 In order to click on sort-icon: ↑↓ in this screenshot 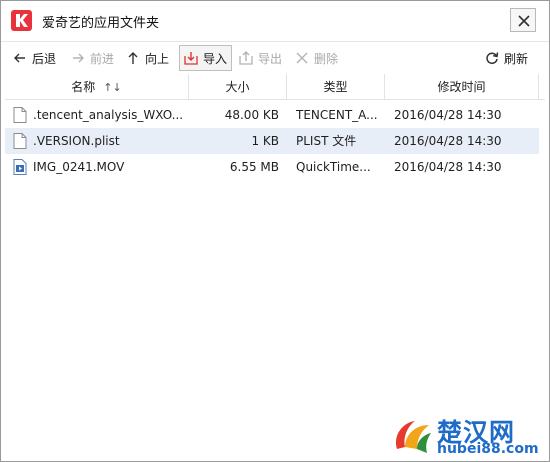, I will do `click(112, 87)`.